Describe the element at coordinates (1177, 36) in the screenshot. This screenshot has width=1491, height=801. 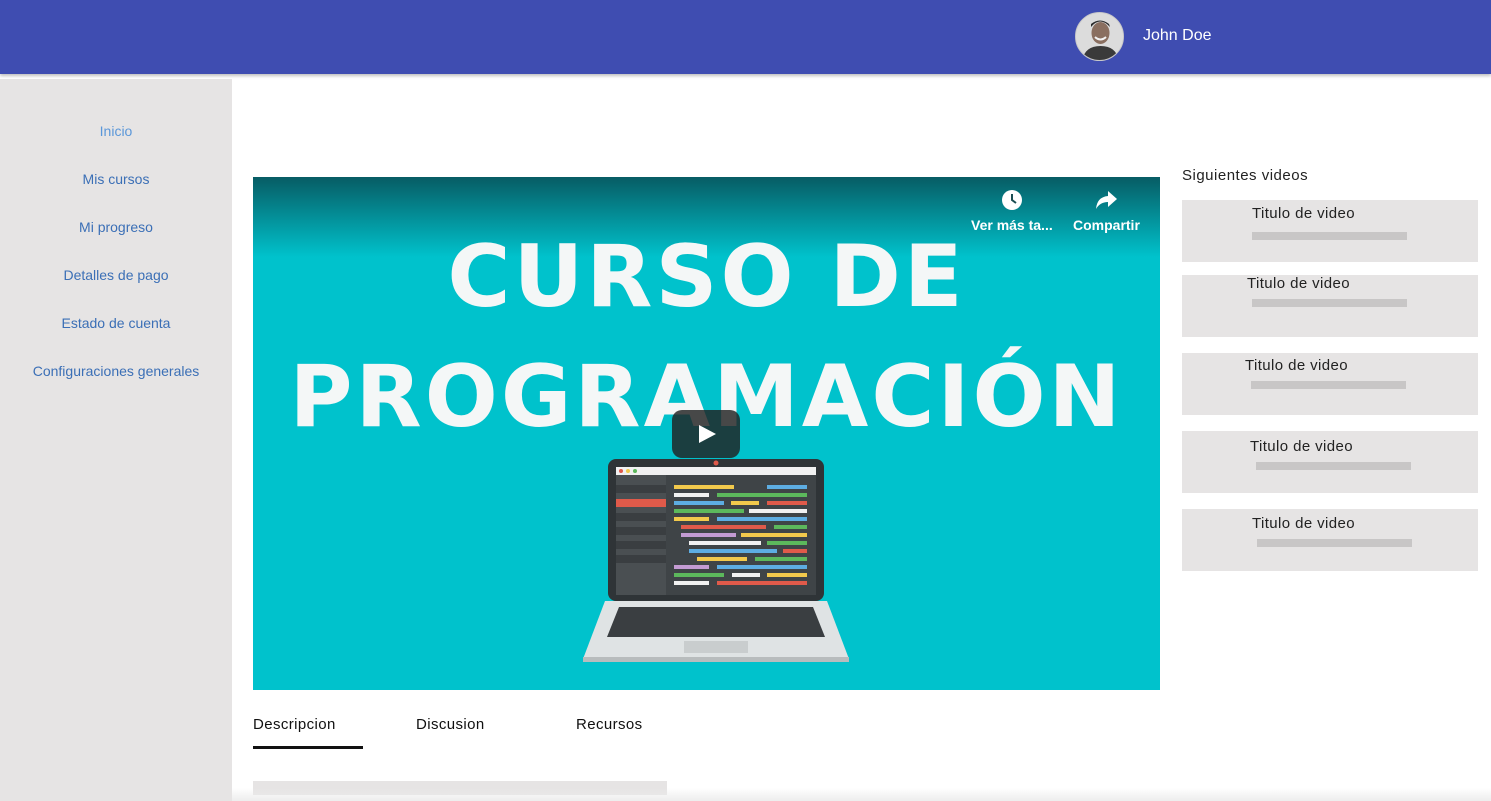
I see `user-name: John Doe` at that location.